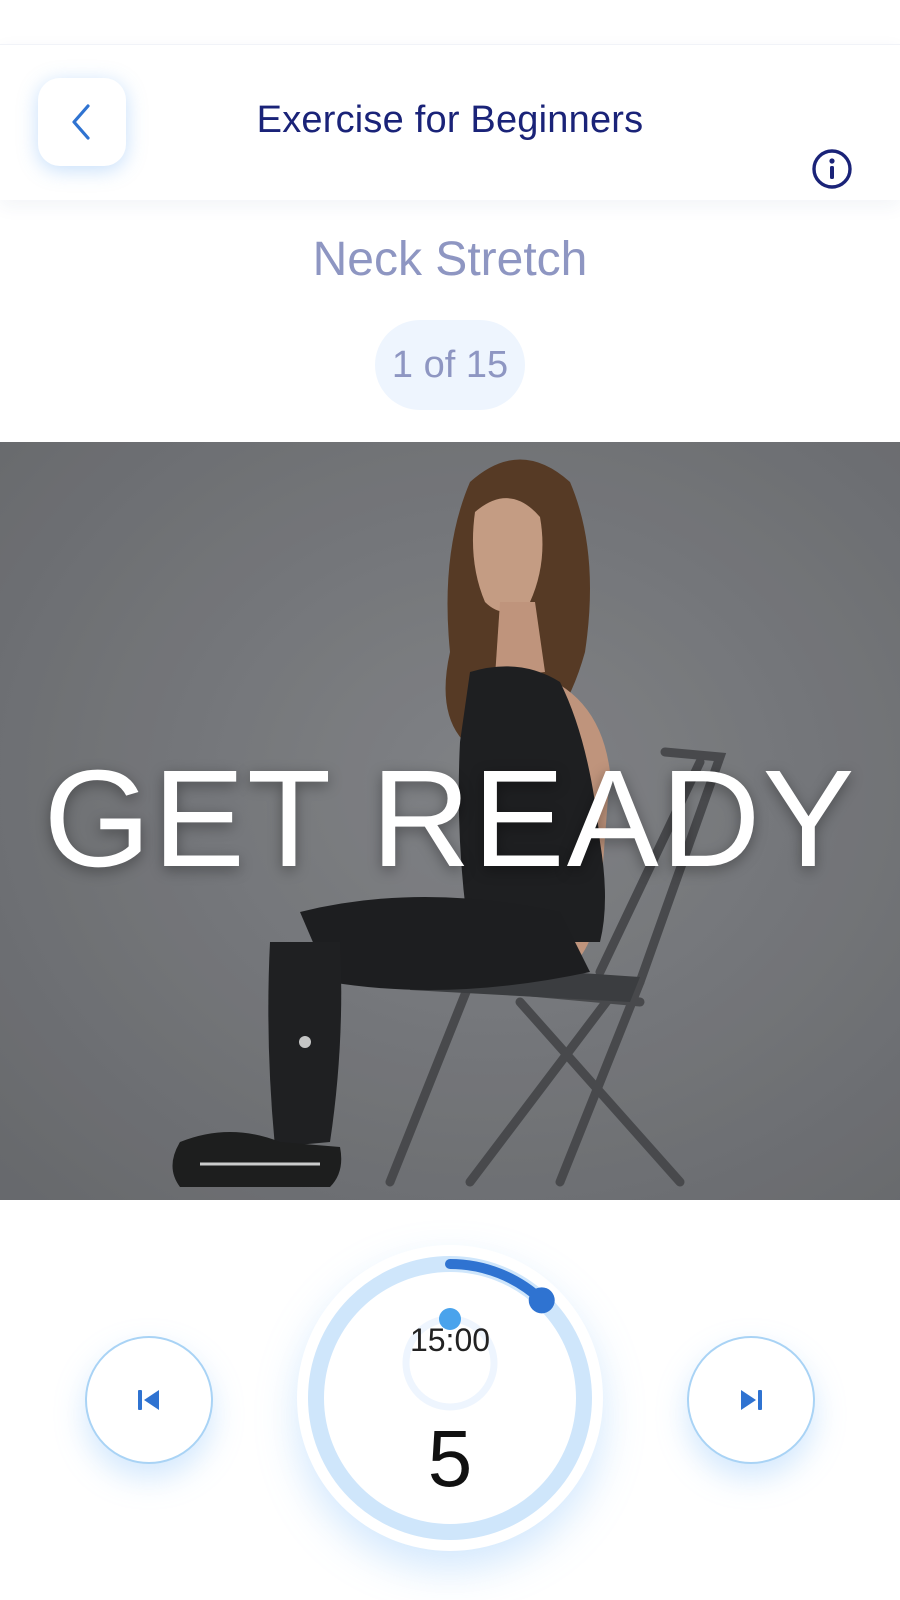 Image resolution: width=900 pixels, height=1600 pixels. I want to click on countdown-value: 5, so click(450, 1458).